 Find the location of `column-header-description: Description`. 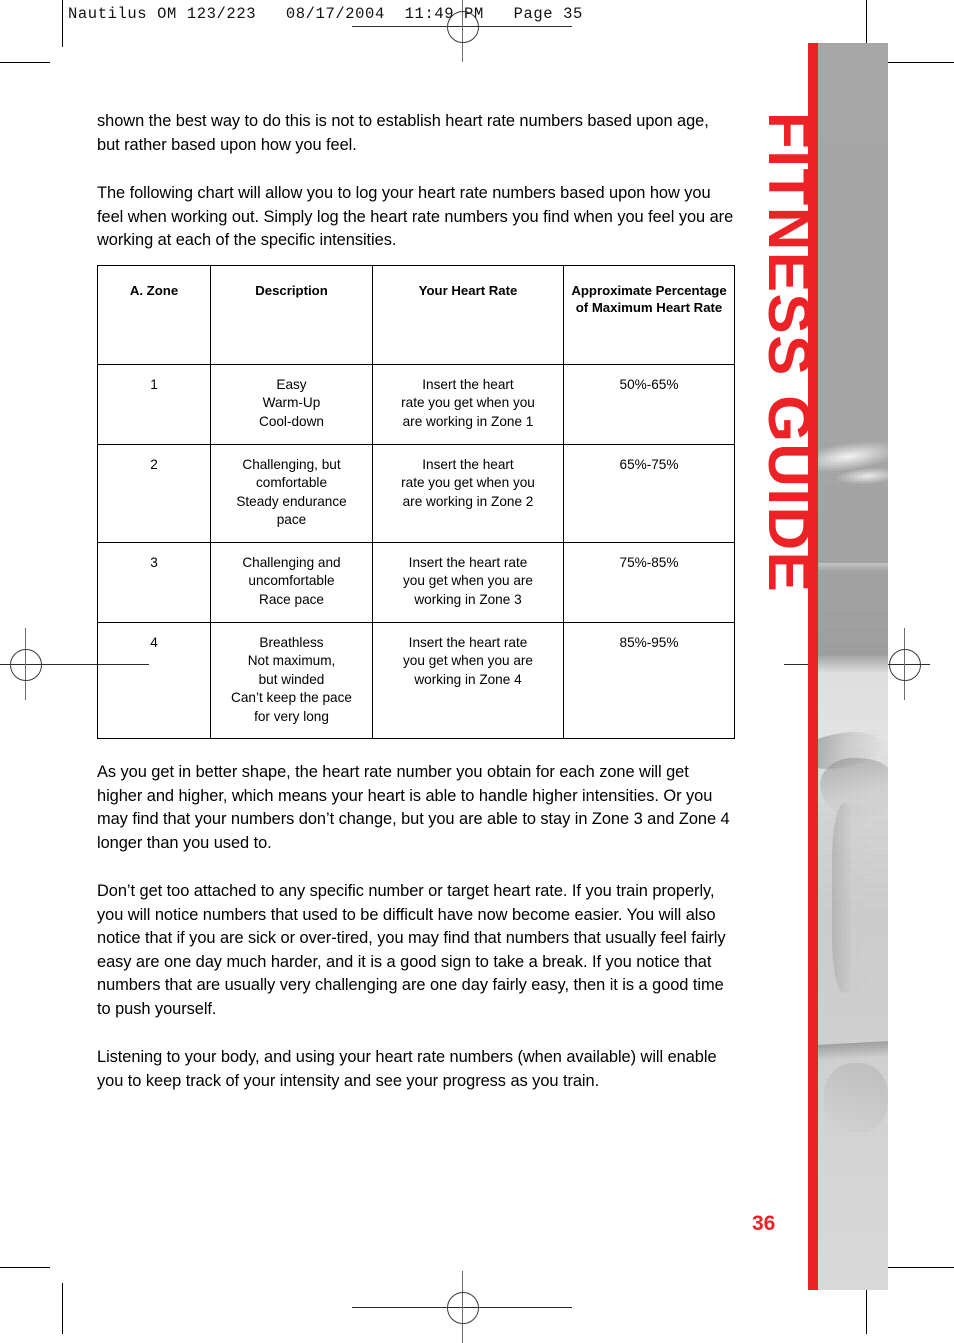

column-header-description: Description is located at coordinates (291, 314).